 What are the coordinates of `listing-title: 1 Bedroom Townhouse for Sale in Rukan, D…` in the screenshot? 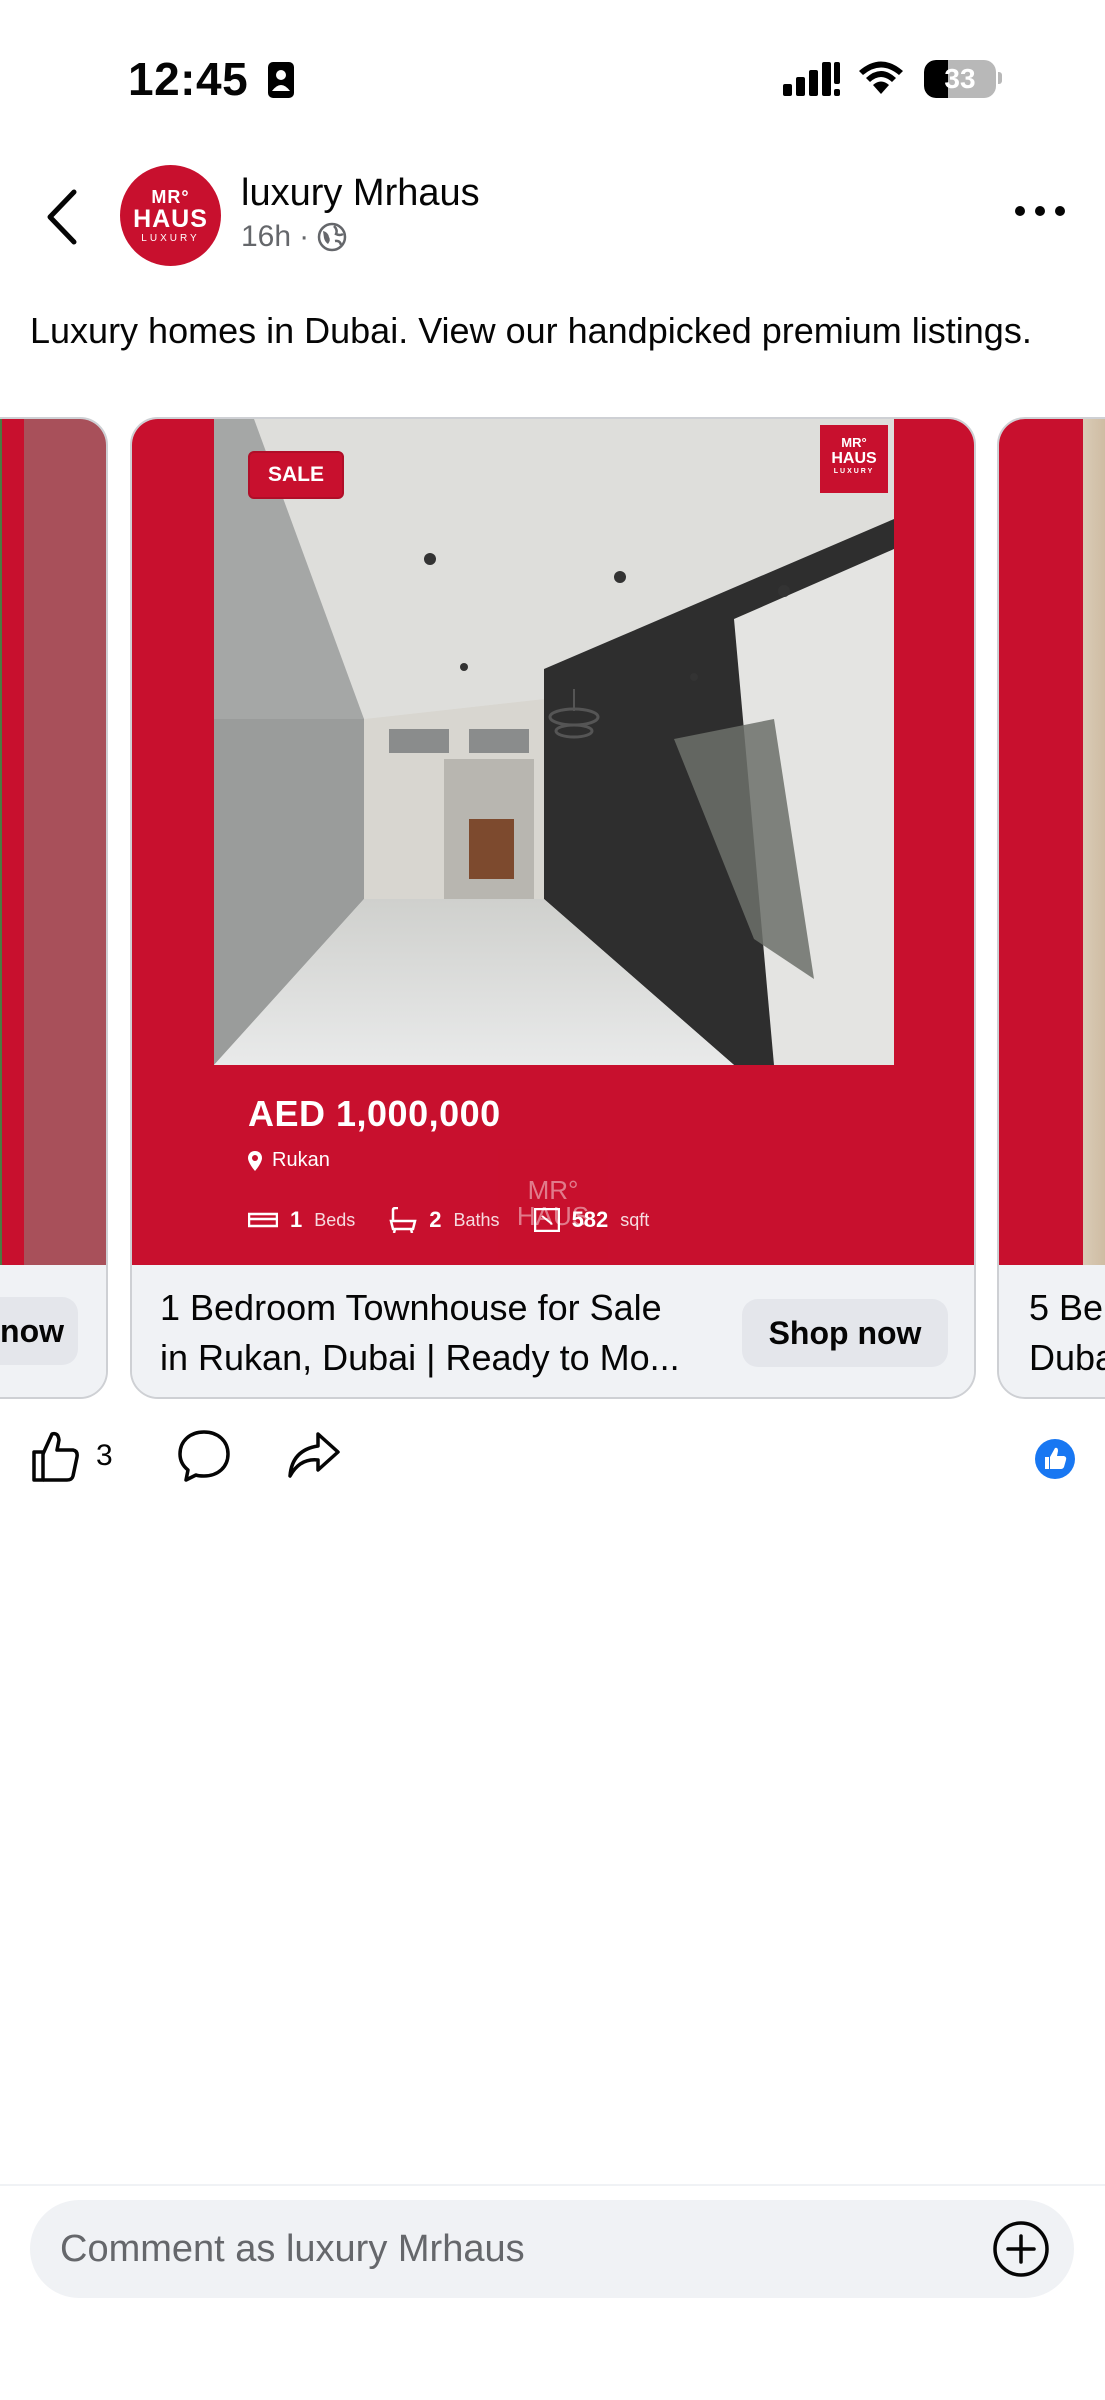 It's located at (440, 1333).